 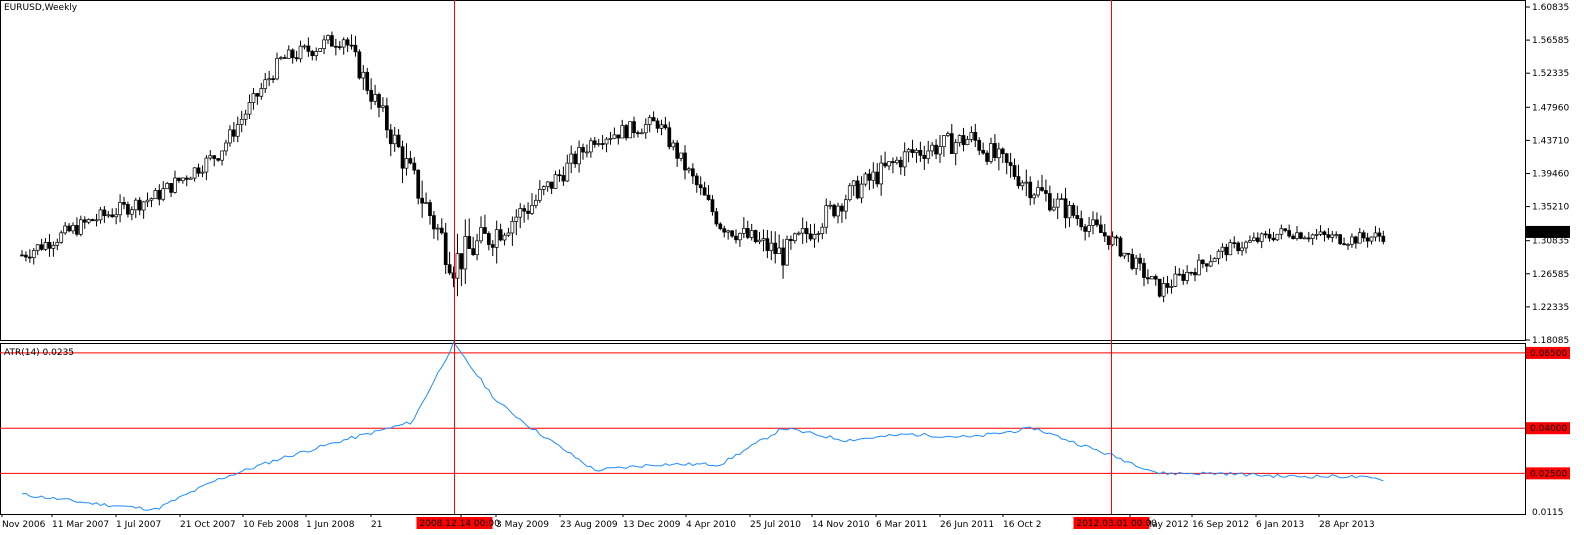 I want to click on level-label: 0.04000, so click(x=1548, y=429).